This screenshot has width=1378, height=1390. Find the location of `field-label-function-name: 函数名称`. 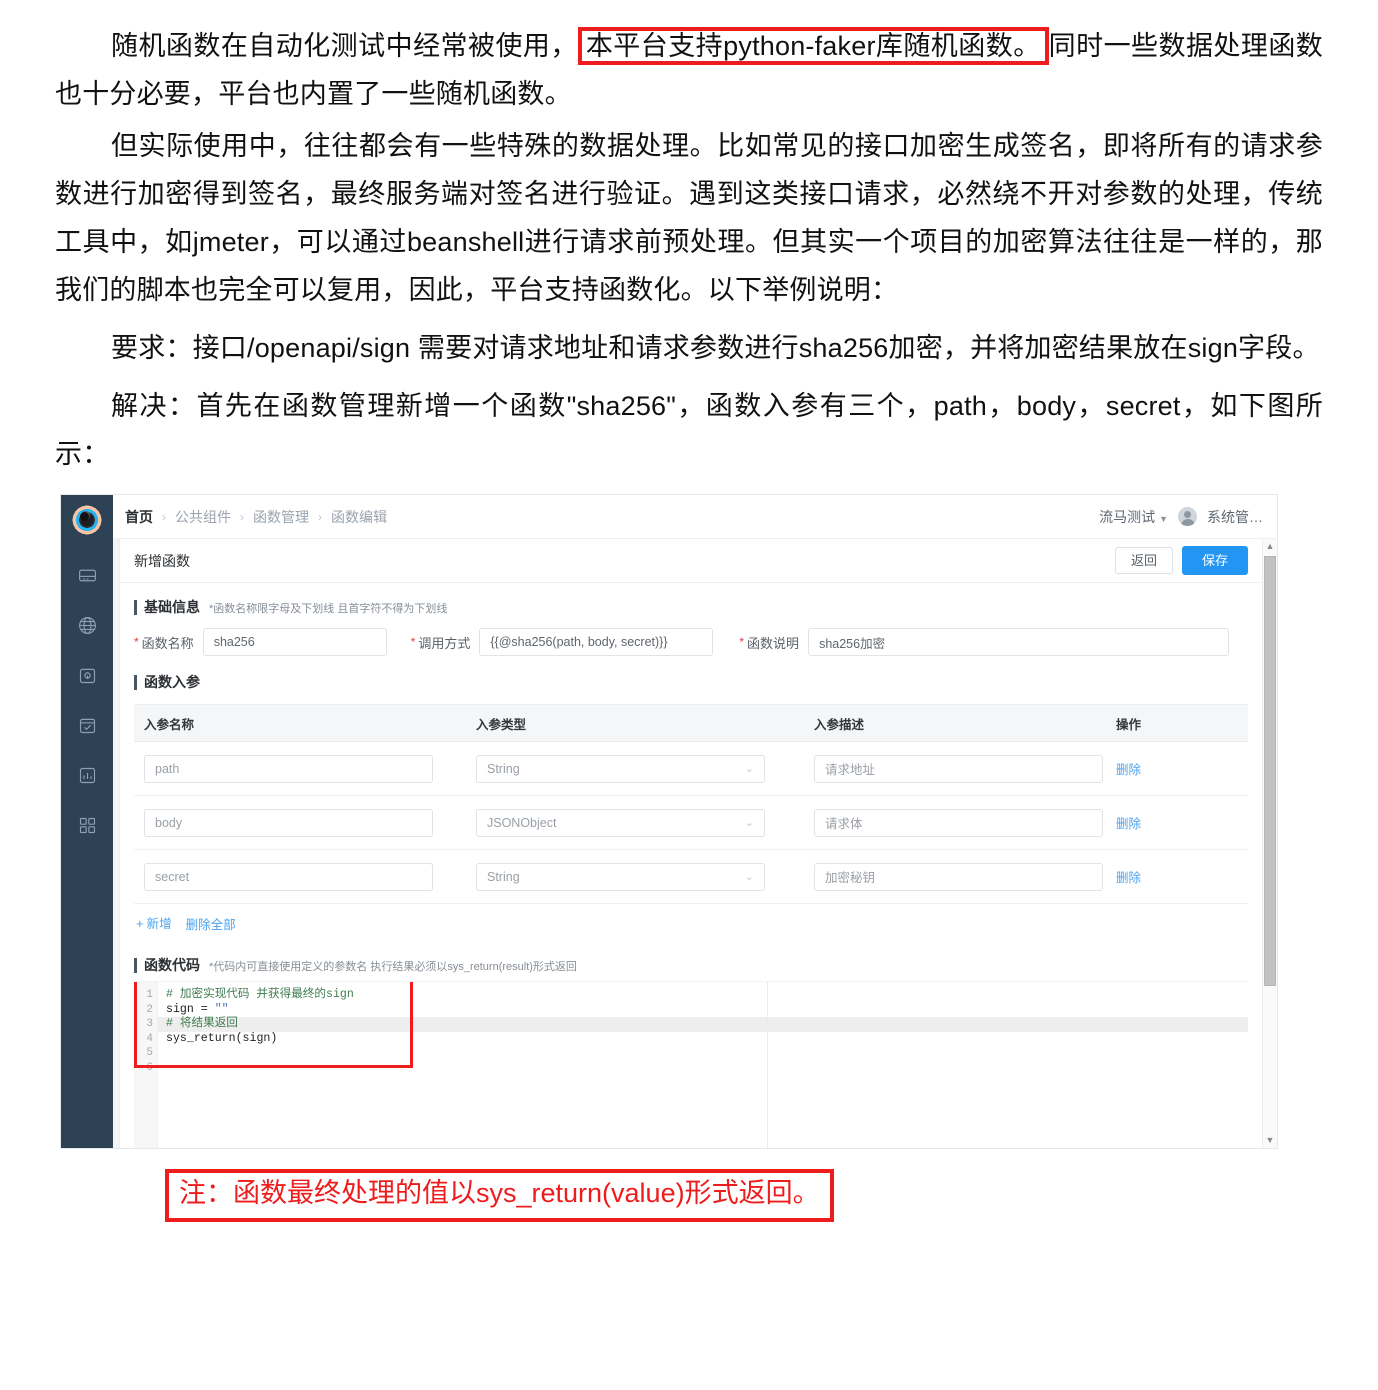

field-label-function-name: 函数名称 is located at coordinates (167, 643).